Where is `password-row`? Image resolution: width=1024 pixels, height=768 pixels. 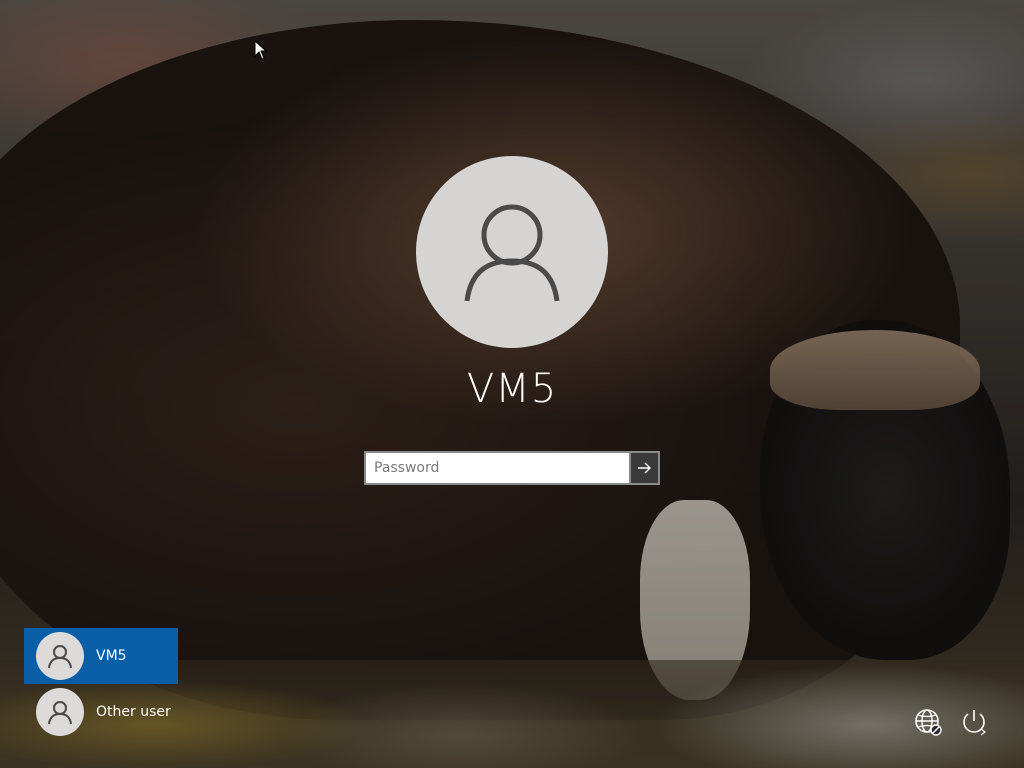
password-row is located at coordinates (512, 468).